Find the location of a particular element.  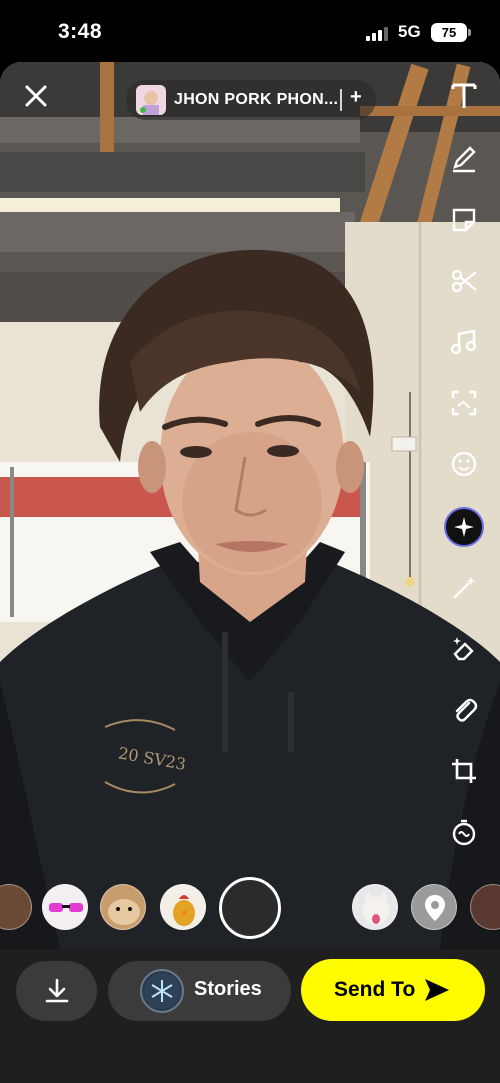

music-tool-icon is located at coordinates (463, 342).